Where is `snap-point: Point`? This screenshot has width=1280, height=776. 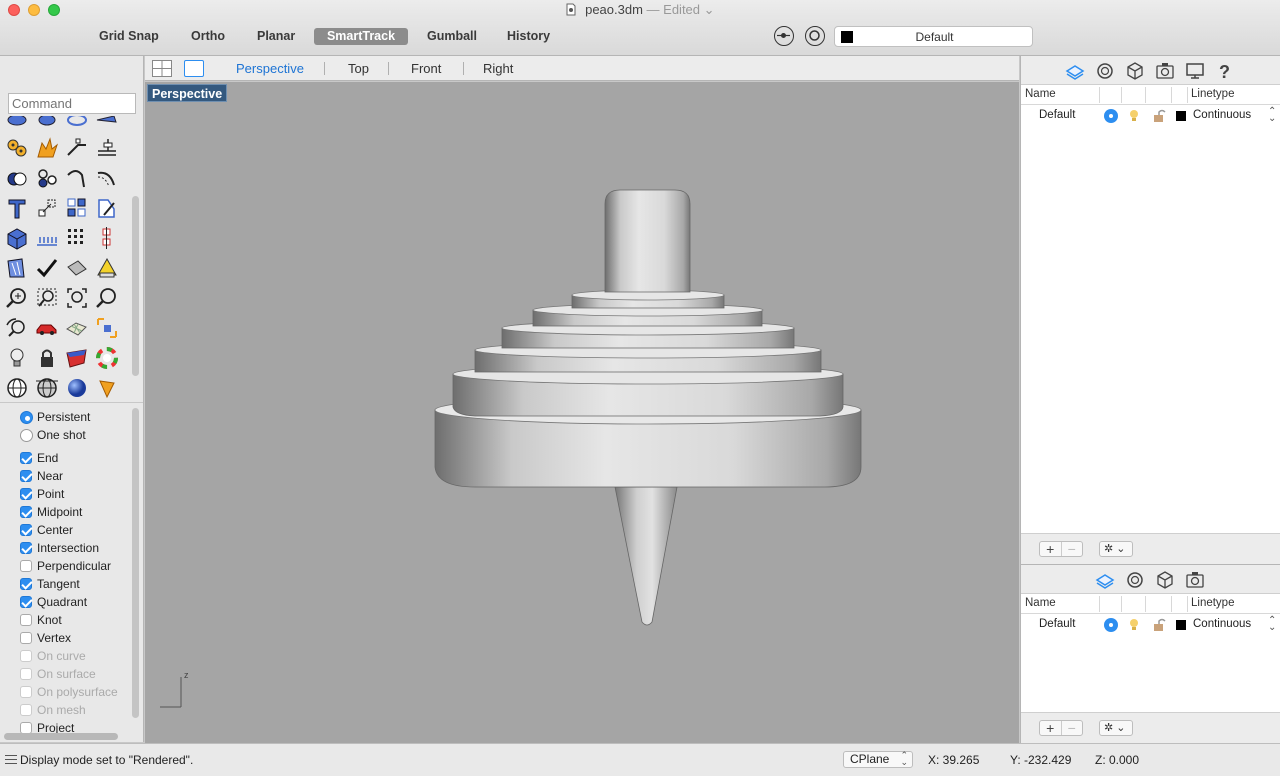
snap-point: Point is located at coordinates (42, 494).